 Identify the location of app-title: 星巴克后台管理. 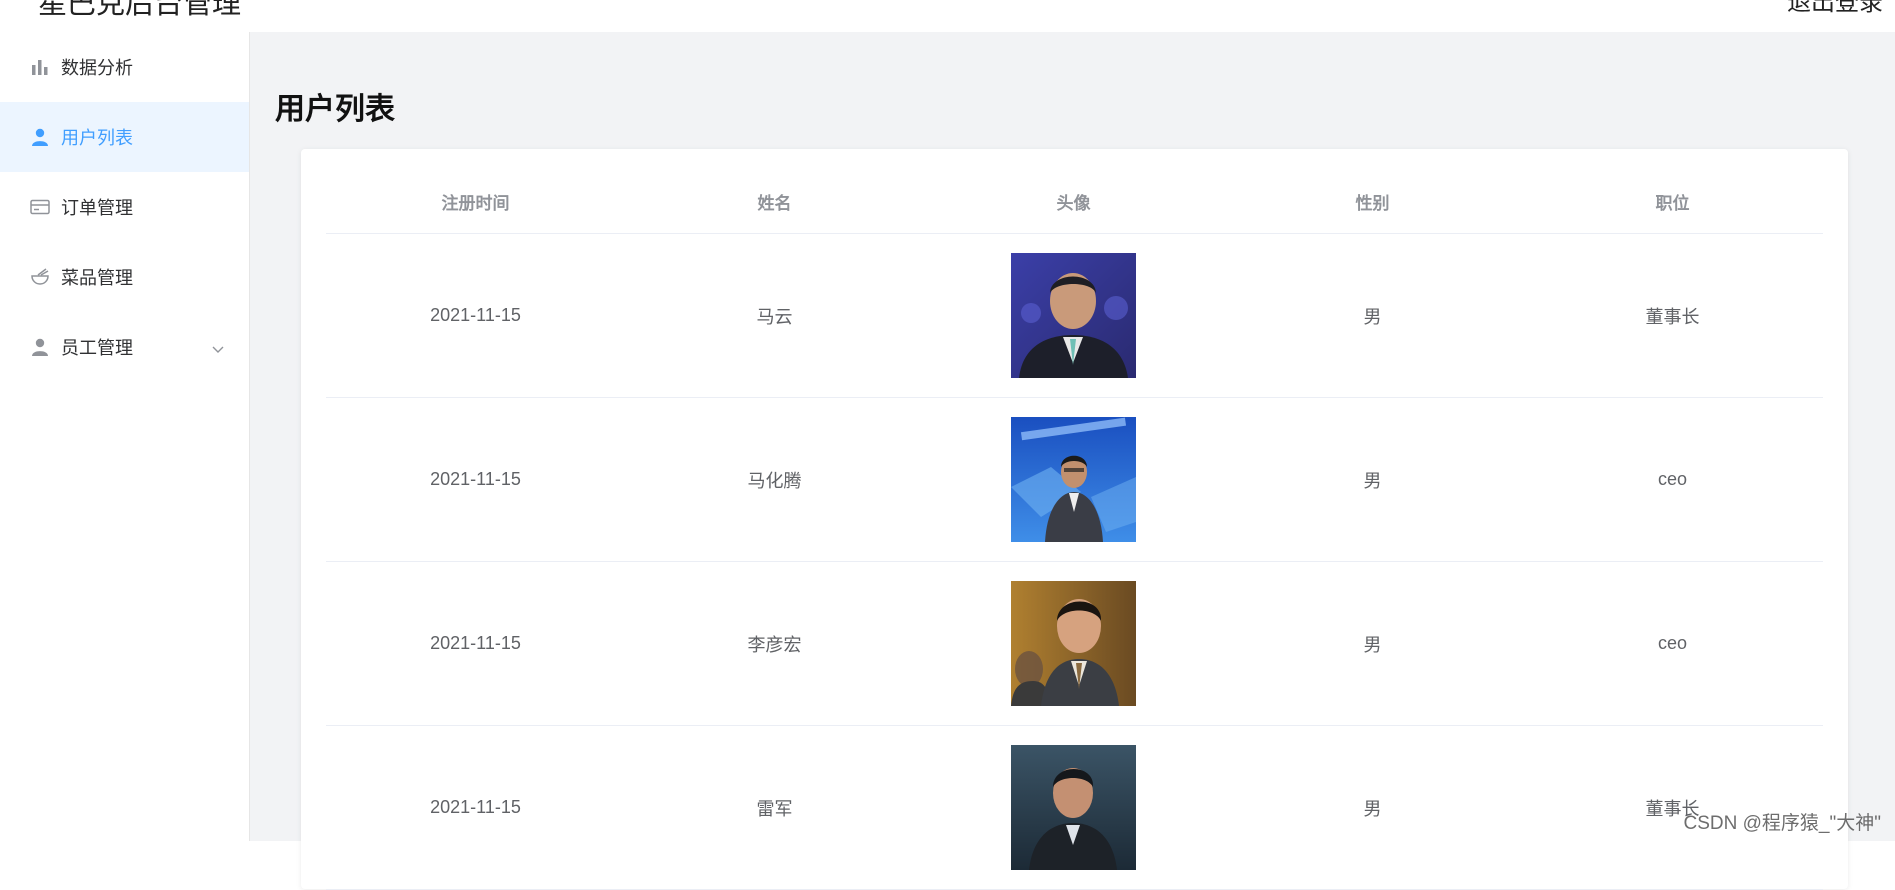
(140, 10).